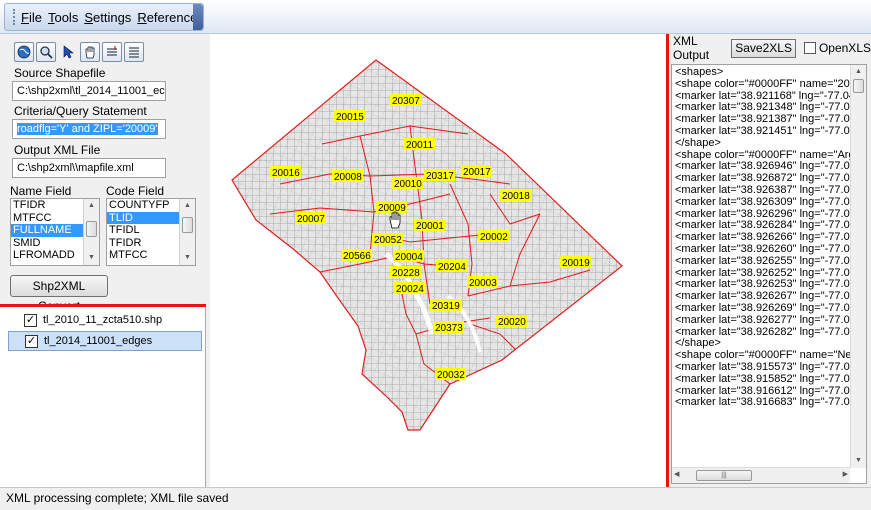 This screenshot has width=871, height=510. What do you see at coordinates (698, 142) in the screenshot?
I see `xml-line: </shape>` at bounding box center [698, 142].